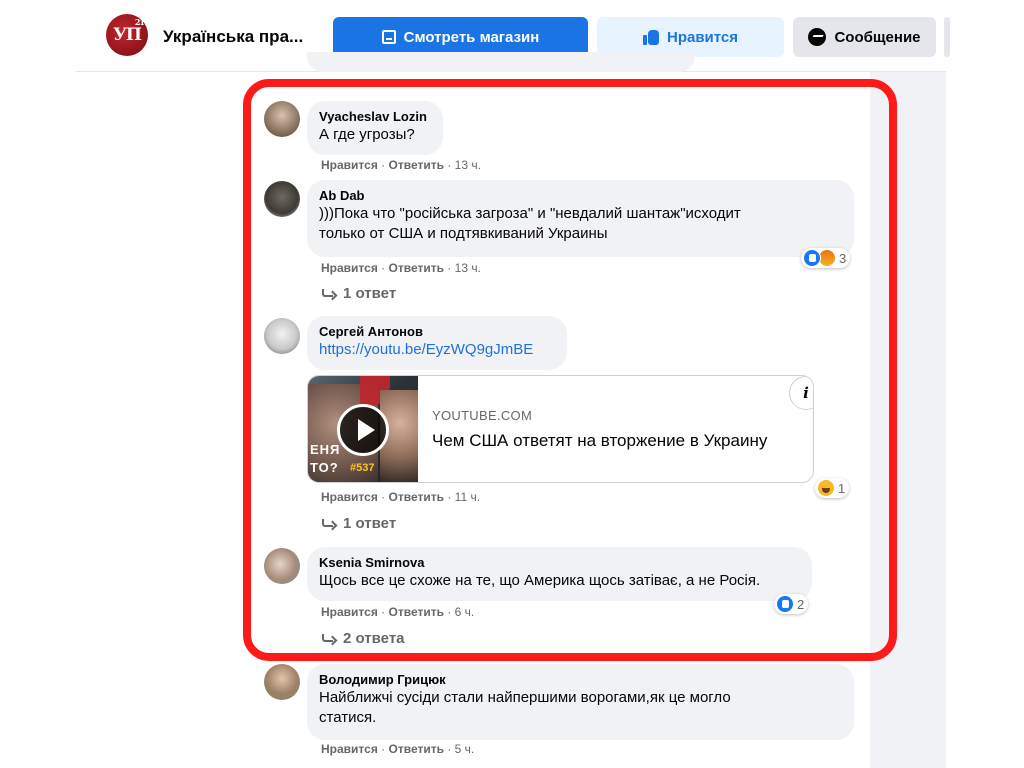 The image size is (1024, 768). I want to click on message-button: Сообщение, so click(864, 37).